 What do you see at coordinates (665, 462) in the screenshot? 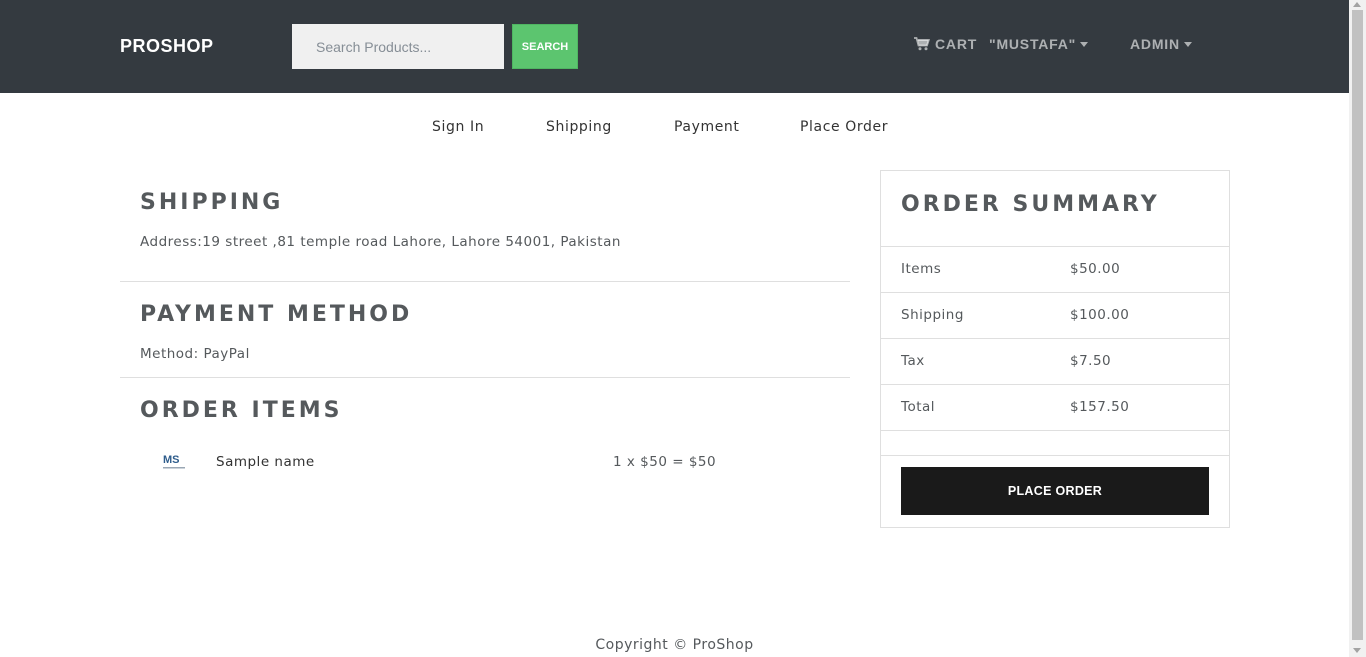
I see `product-price-line: 1 x $50 = $50` at bounding box center [665, 462].